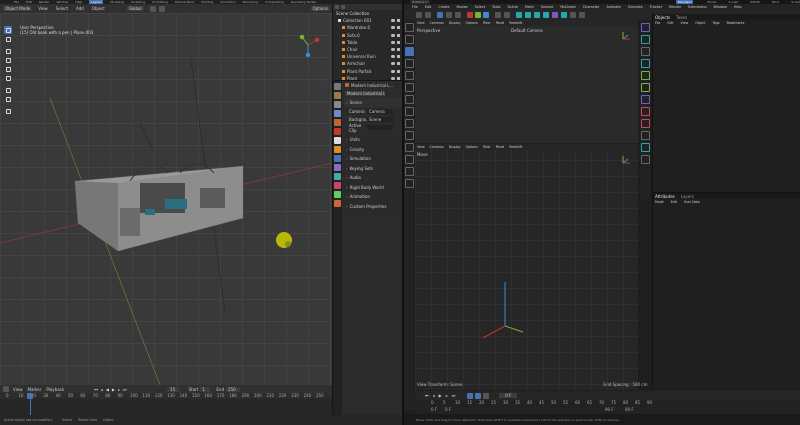  I want to click on viewport-menu-view: View, so click(43, 8).